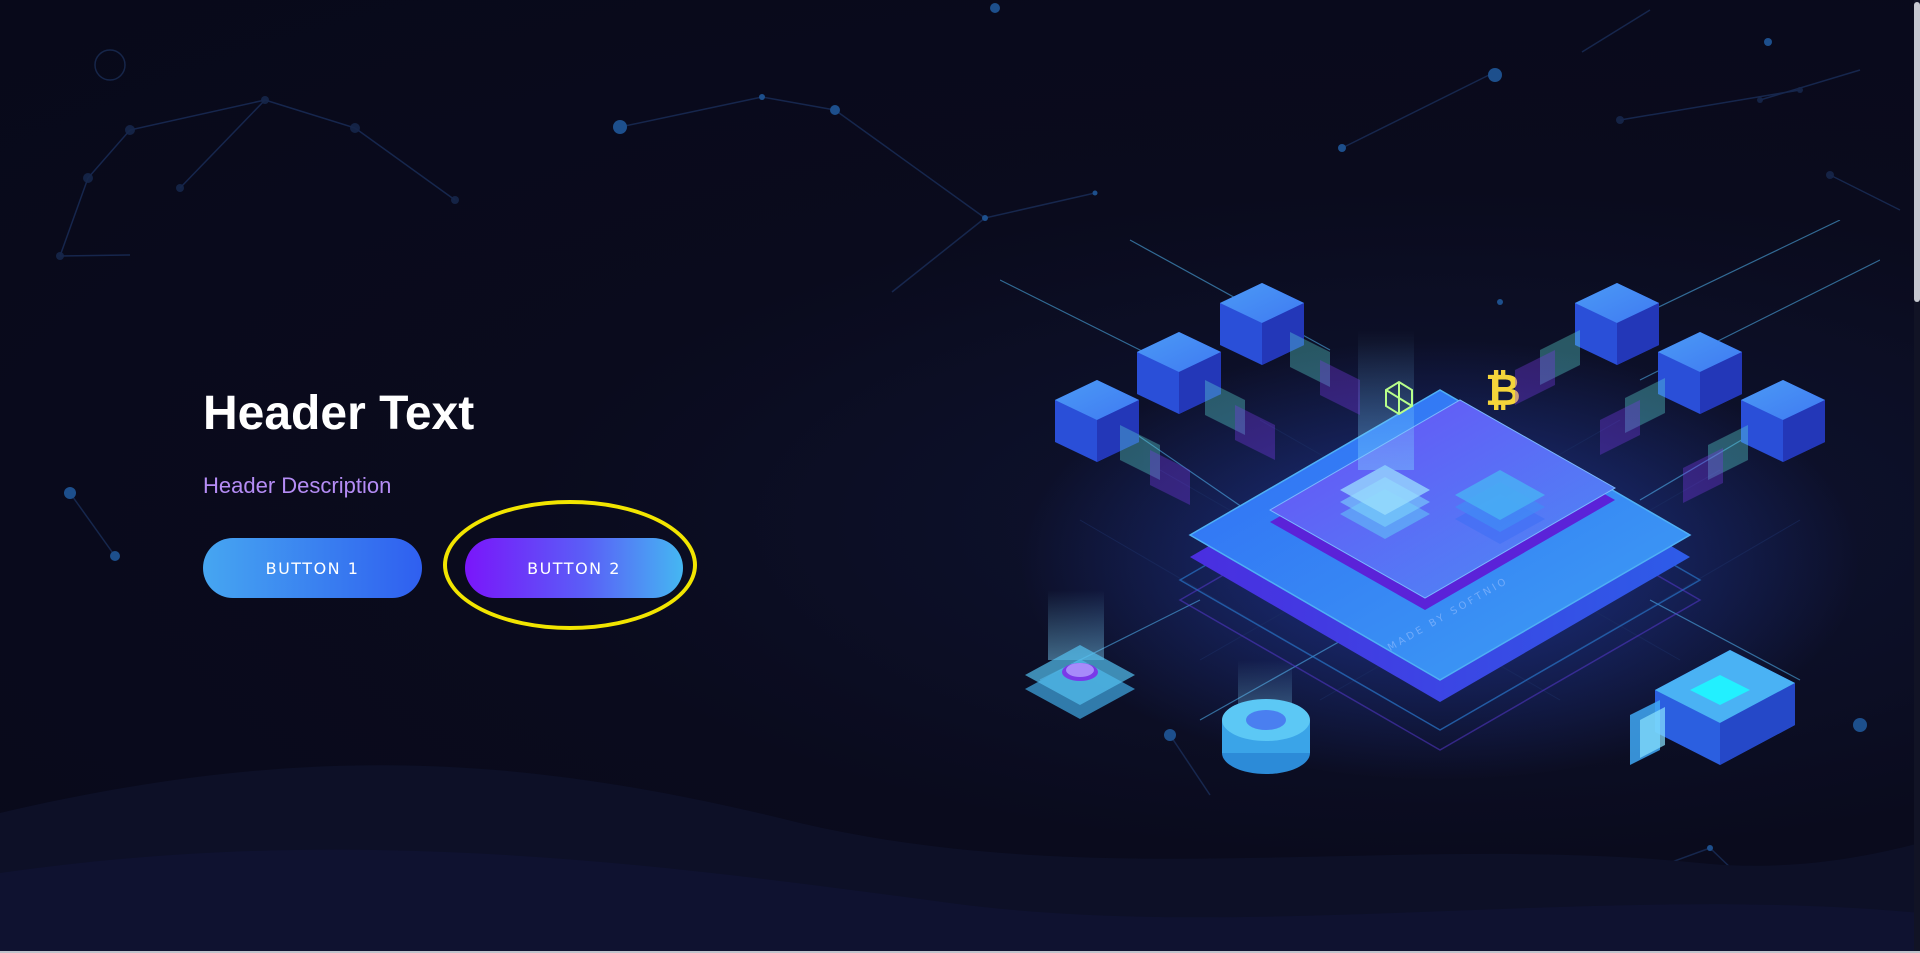 The height and width of the screenshot is (953, 1920). Describe the element at coordinates (339, 413) in the screenshot. I see `header-title: Header Text` at that location.